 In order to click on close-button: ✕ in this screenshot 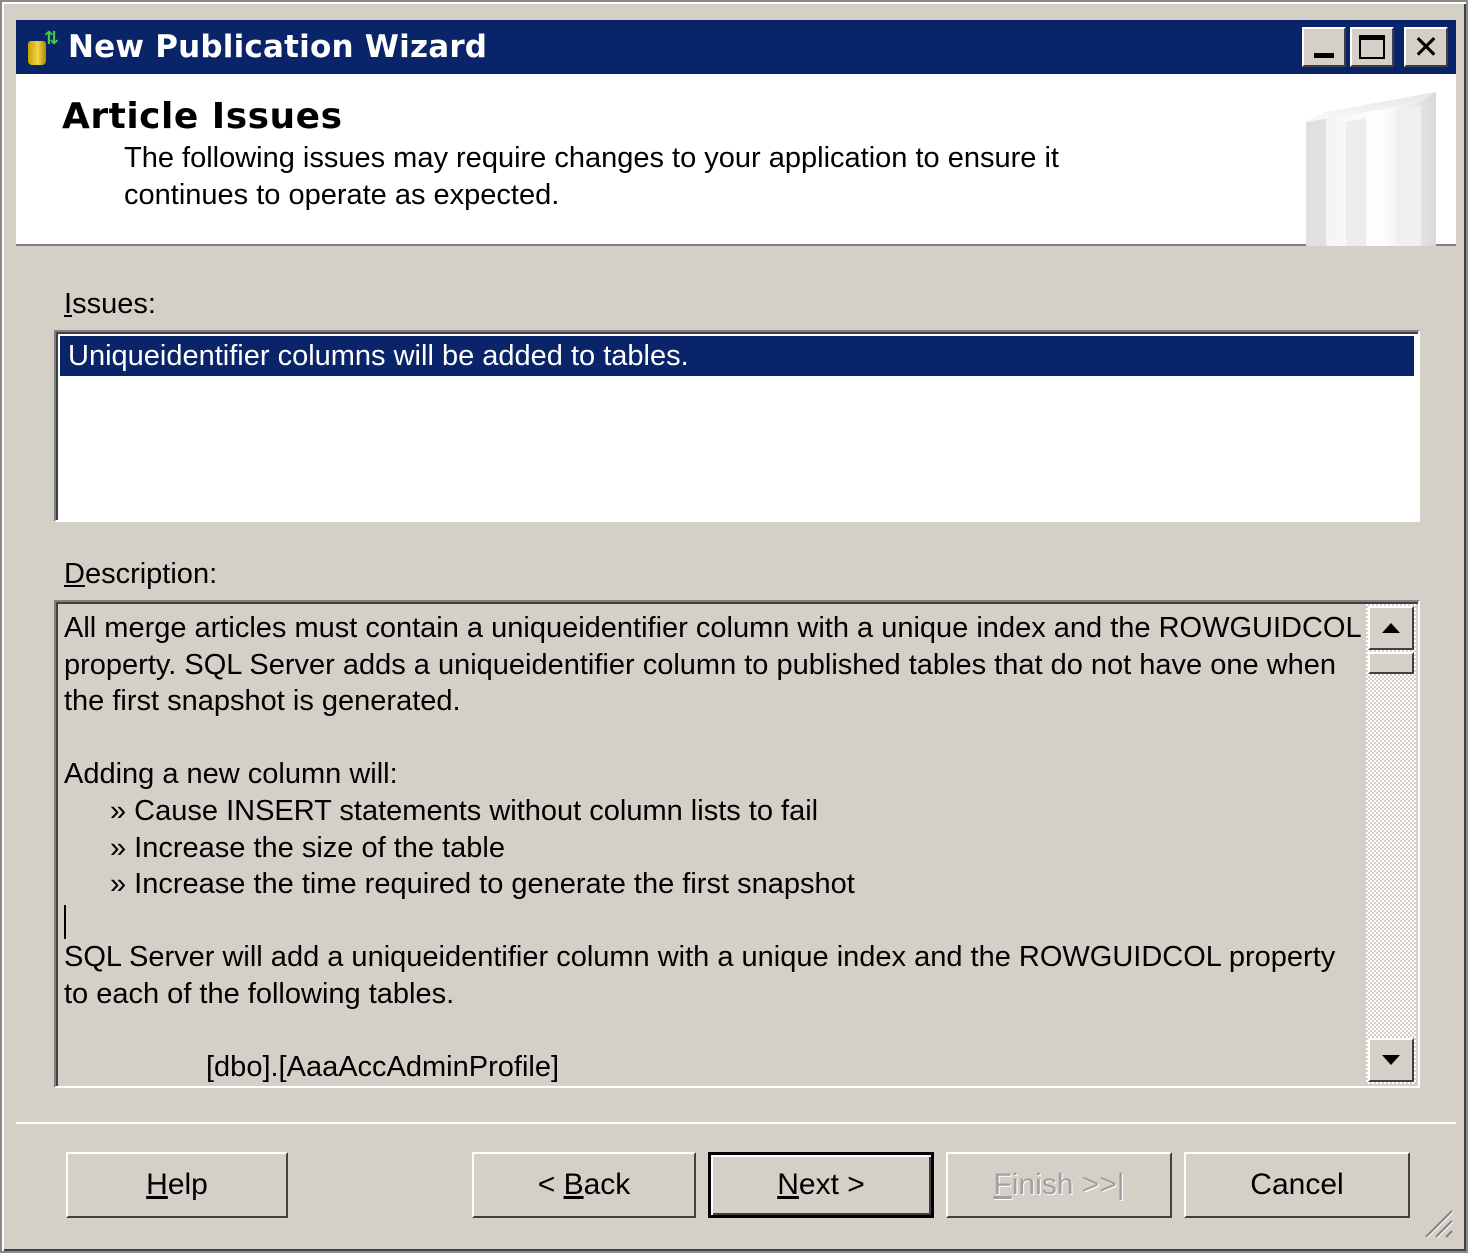, I will do `click(1426, 47)`.